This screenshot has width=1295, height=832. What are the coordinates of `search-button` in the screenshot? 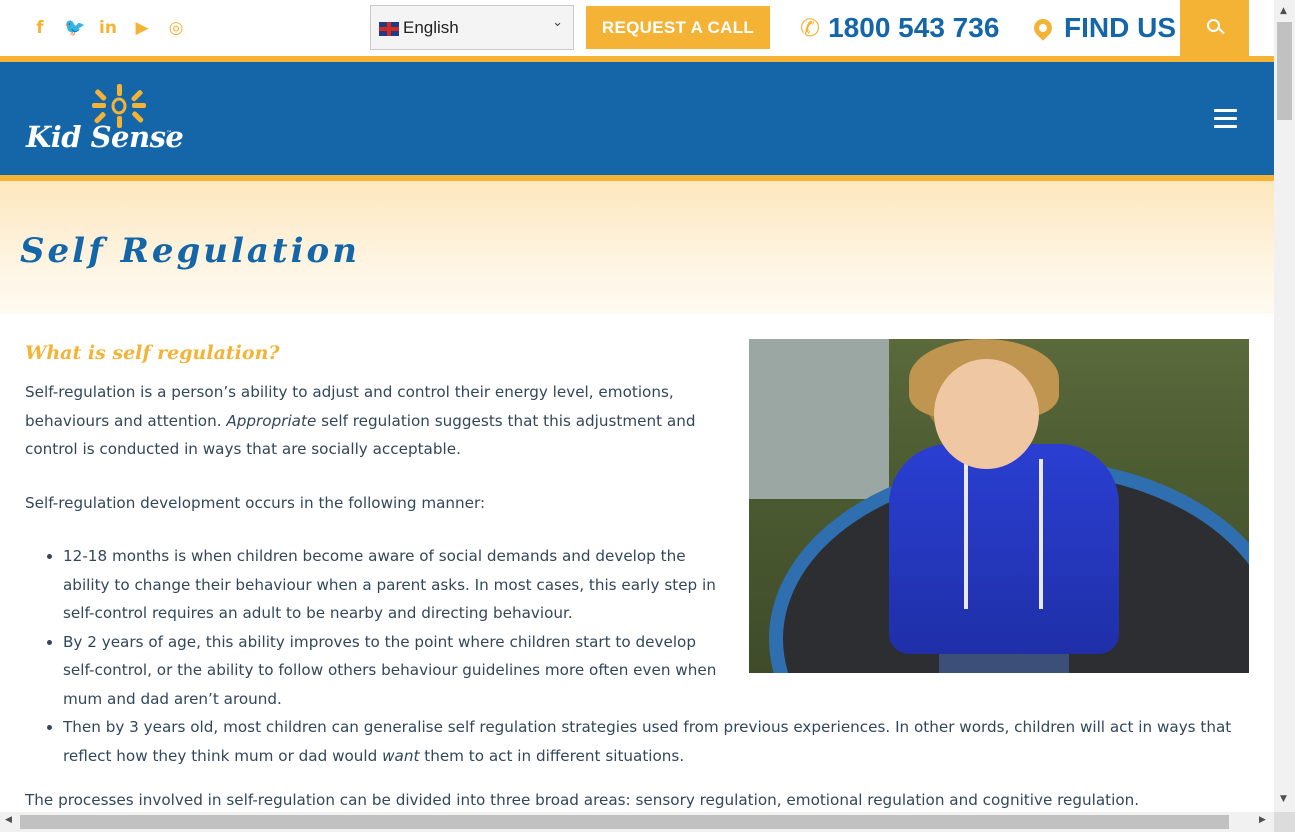 It's located at (1214, 28).